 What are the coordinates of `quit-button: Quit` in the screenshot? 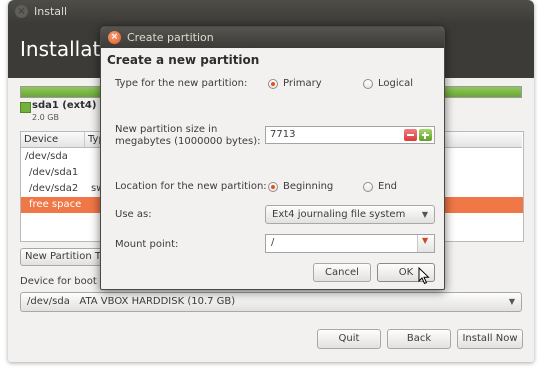 It's located at (349, 339).